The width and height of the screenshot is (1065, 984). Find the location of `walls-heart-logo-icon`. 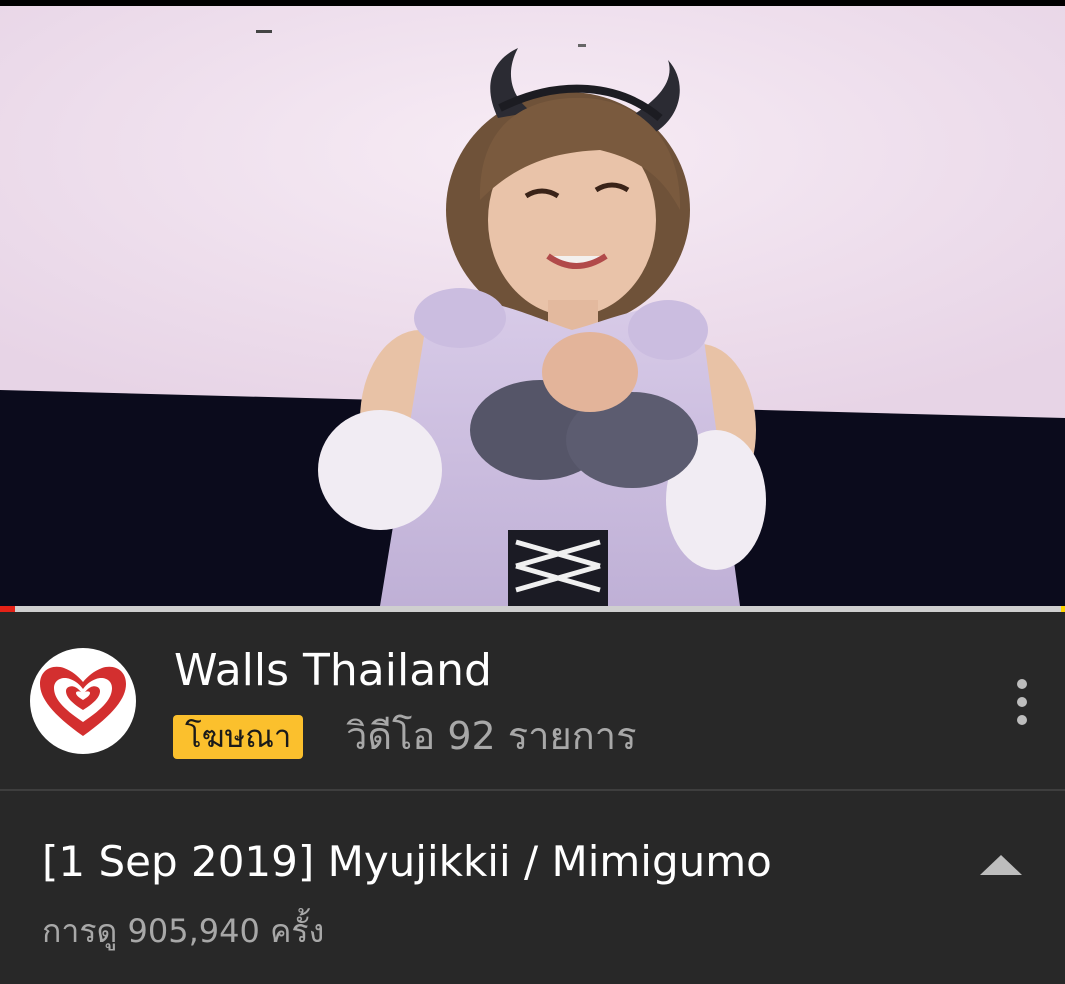

walls-heart-logo-icon is located at coordinates (83, 701).